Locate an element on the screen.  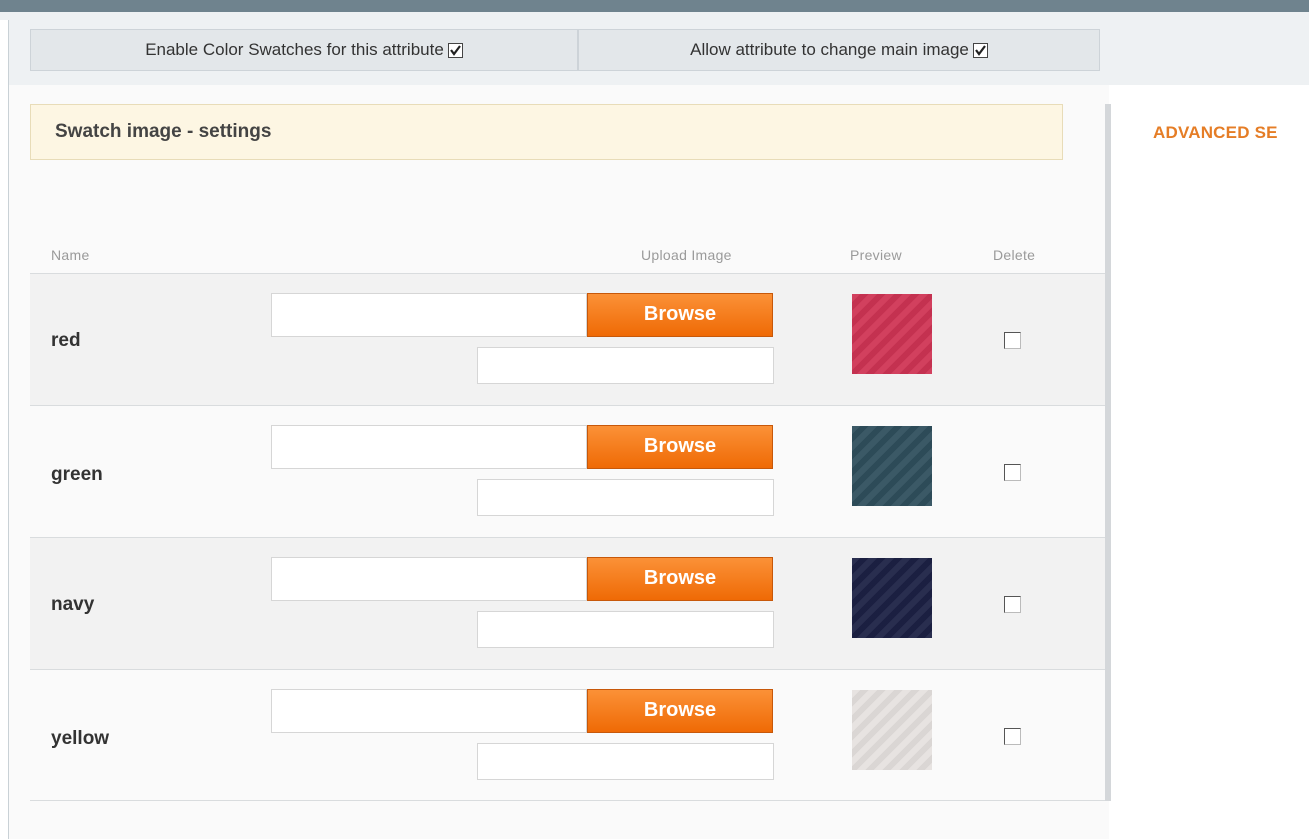
section-title: Swatch image - settings is located at coordinates (546, 132).